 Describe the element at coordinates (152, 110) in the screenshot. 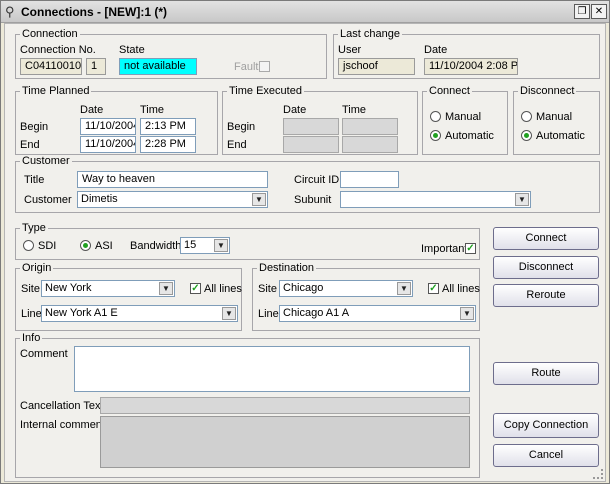

I see `planned-time-header: Time` at that location.